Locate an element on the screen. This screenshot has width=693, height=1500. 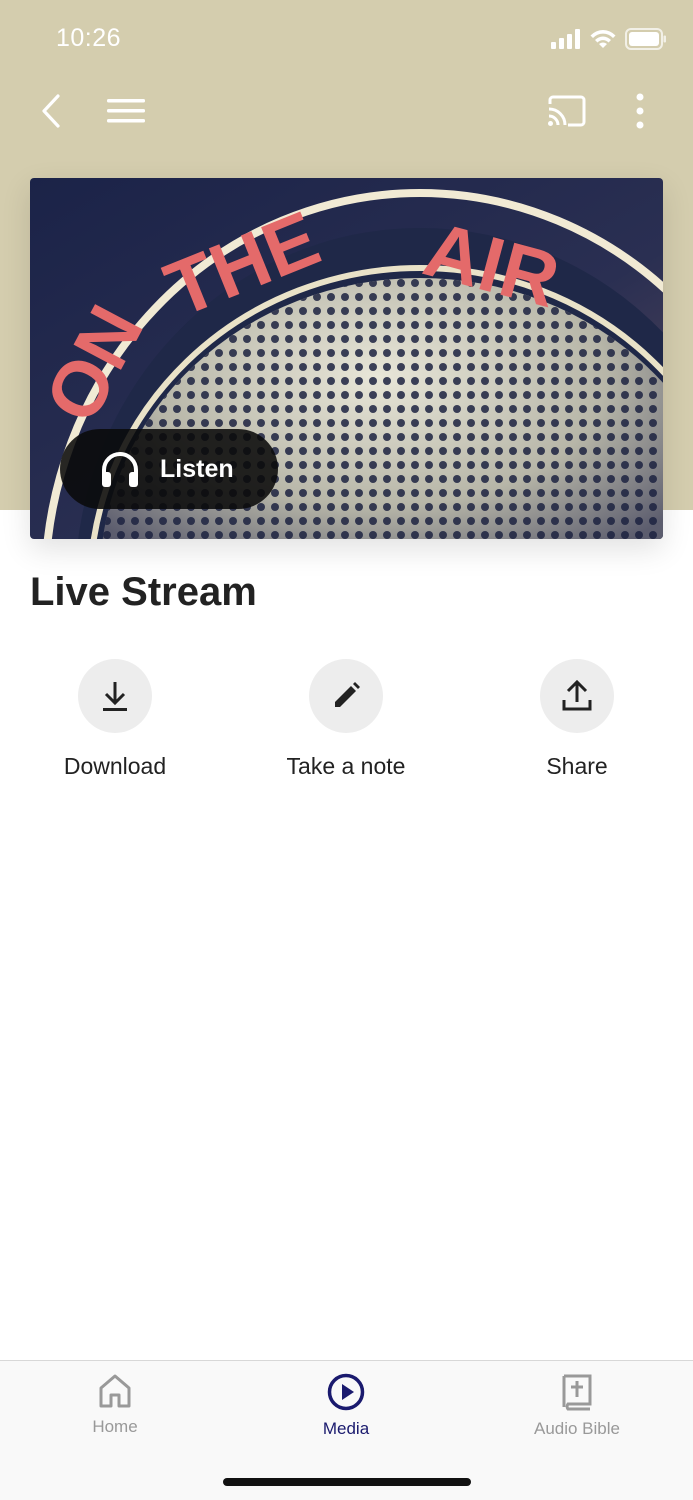
tab-audio-bible-label: Audio Bible is located at coordinates (576, 1428).